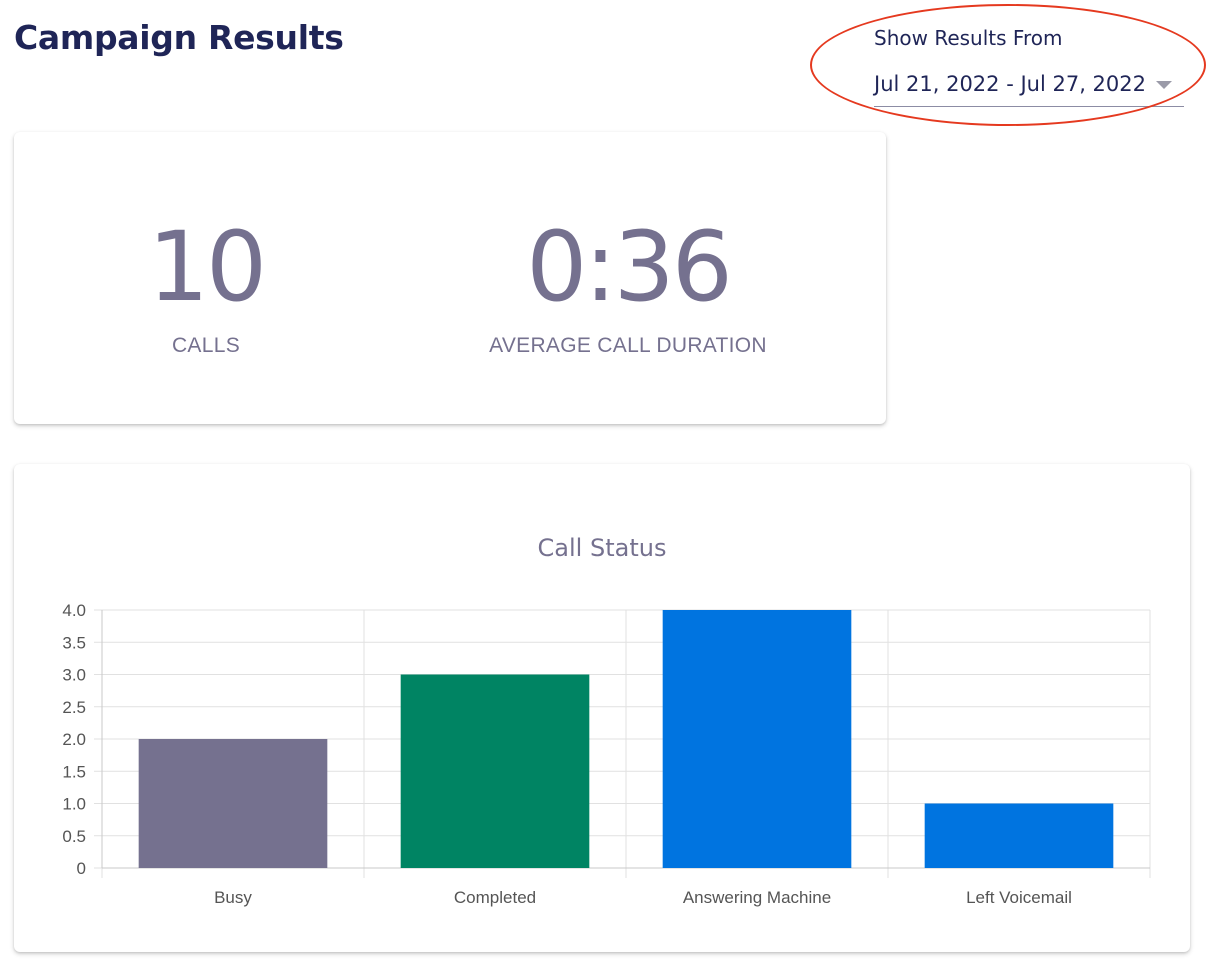 The image size is (1212, 974). What do you see at coordinates (968, 38) in the screenshot?
I see `date-range-label: Show Results From` at bounding box center [968, 38].